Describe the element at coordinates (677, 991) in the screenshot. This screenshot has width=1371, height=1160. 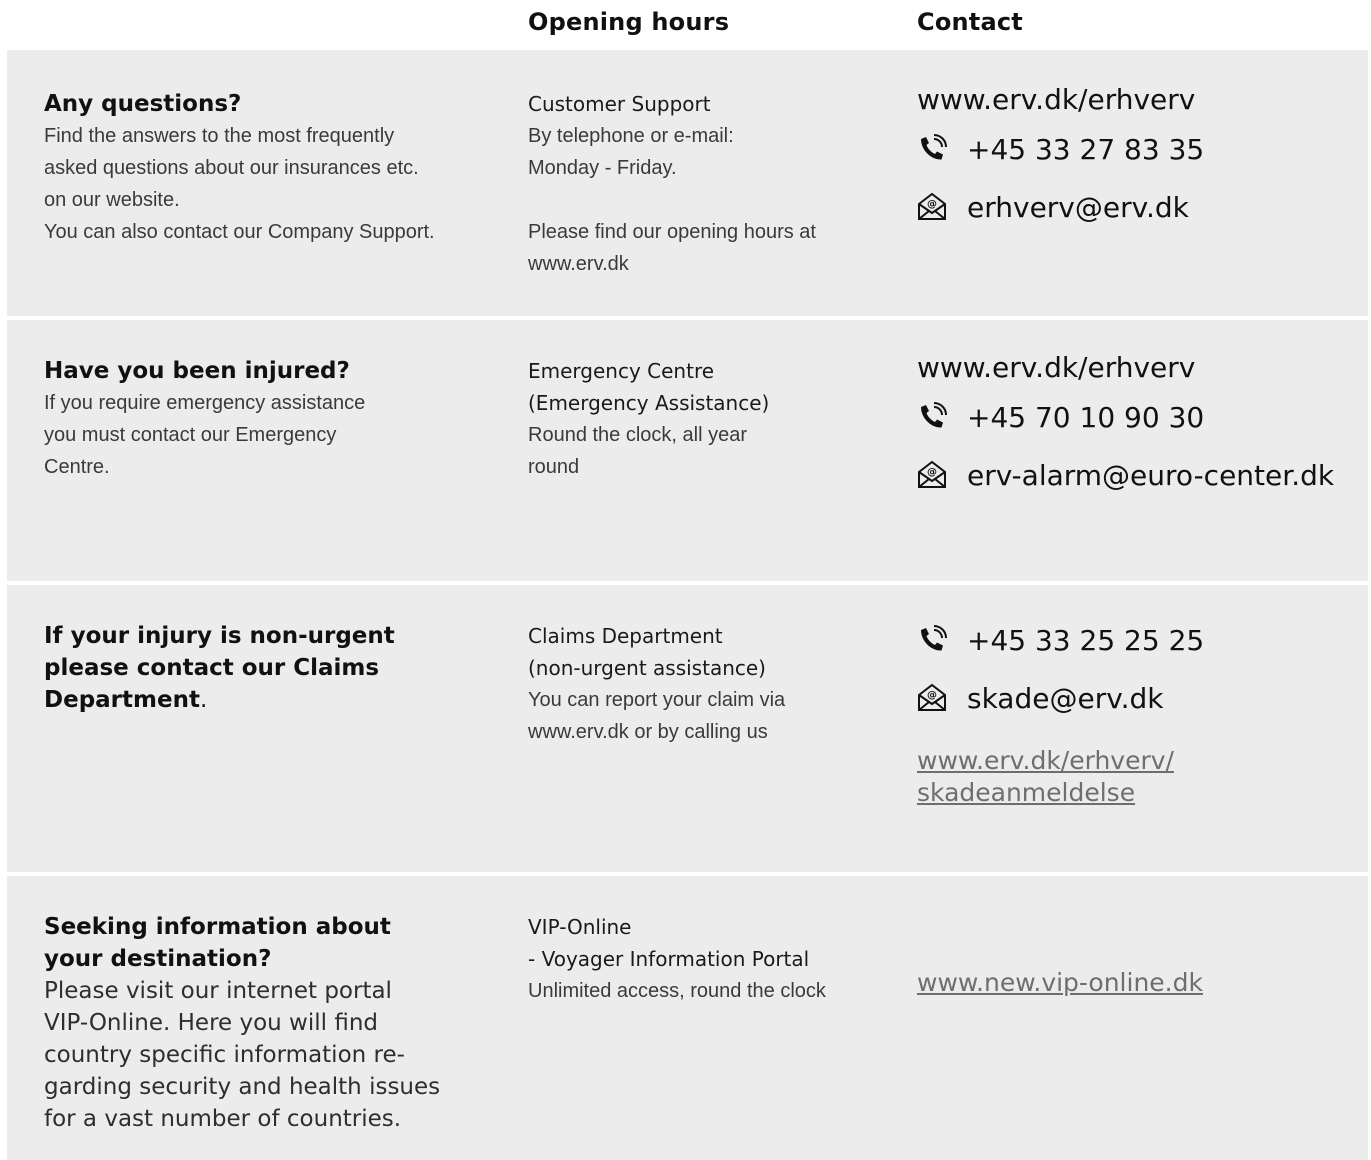
I see `hours-detail: Unlimited access, round the clock` at that location.